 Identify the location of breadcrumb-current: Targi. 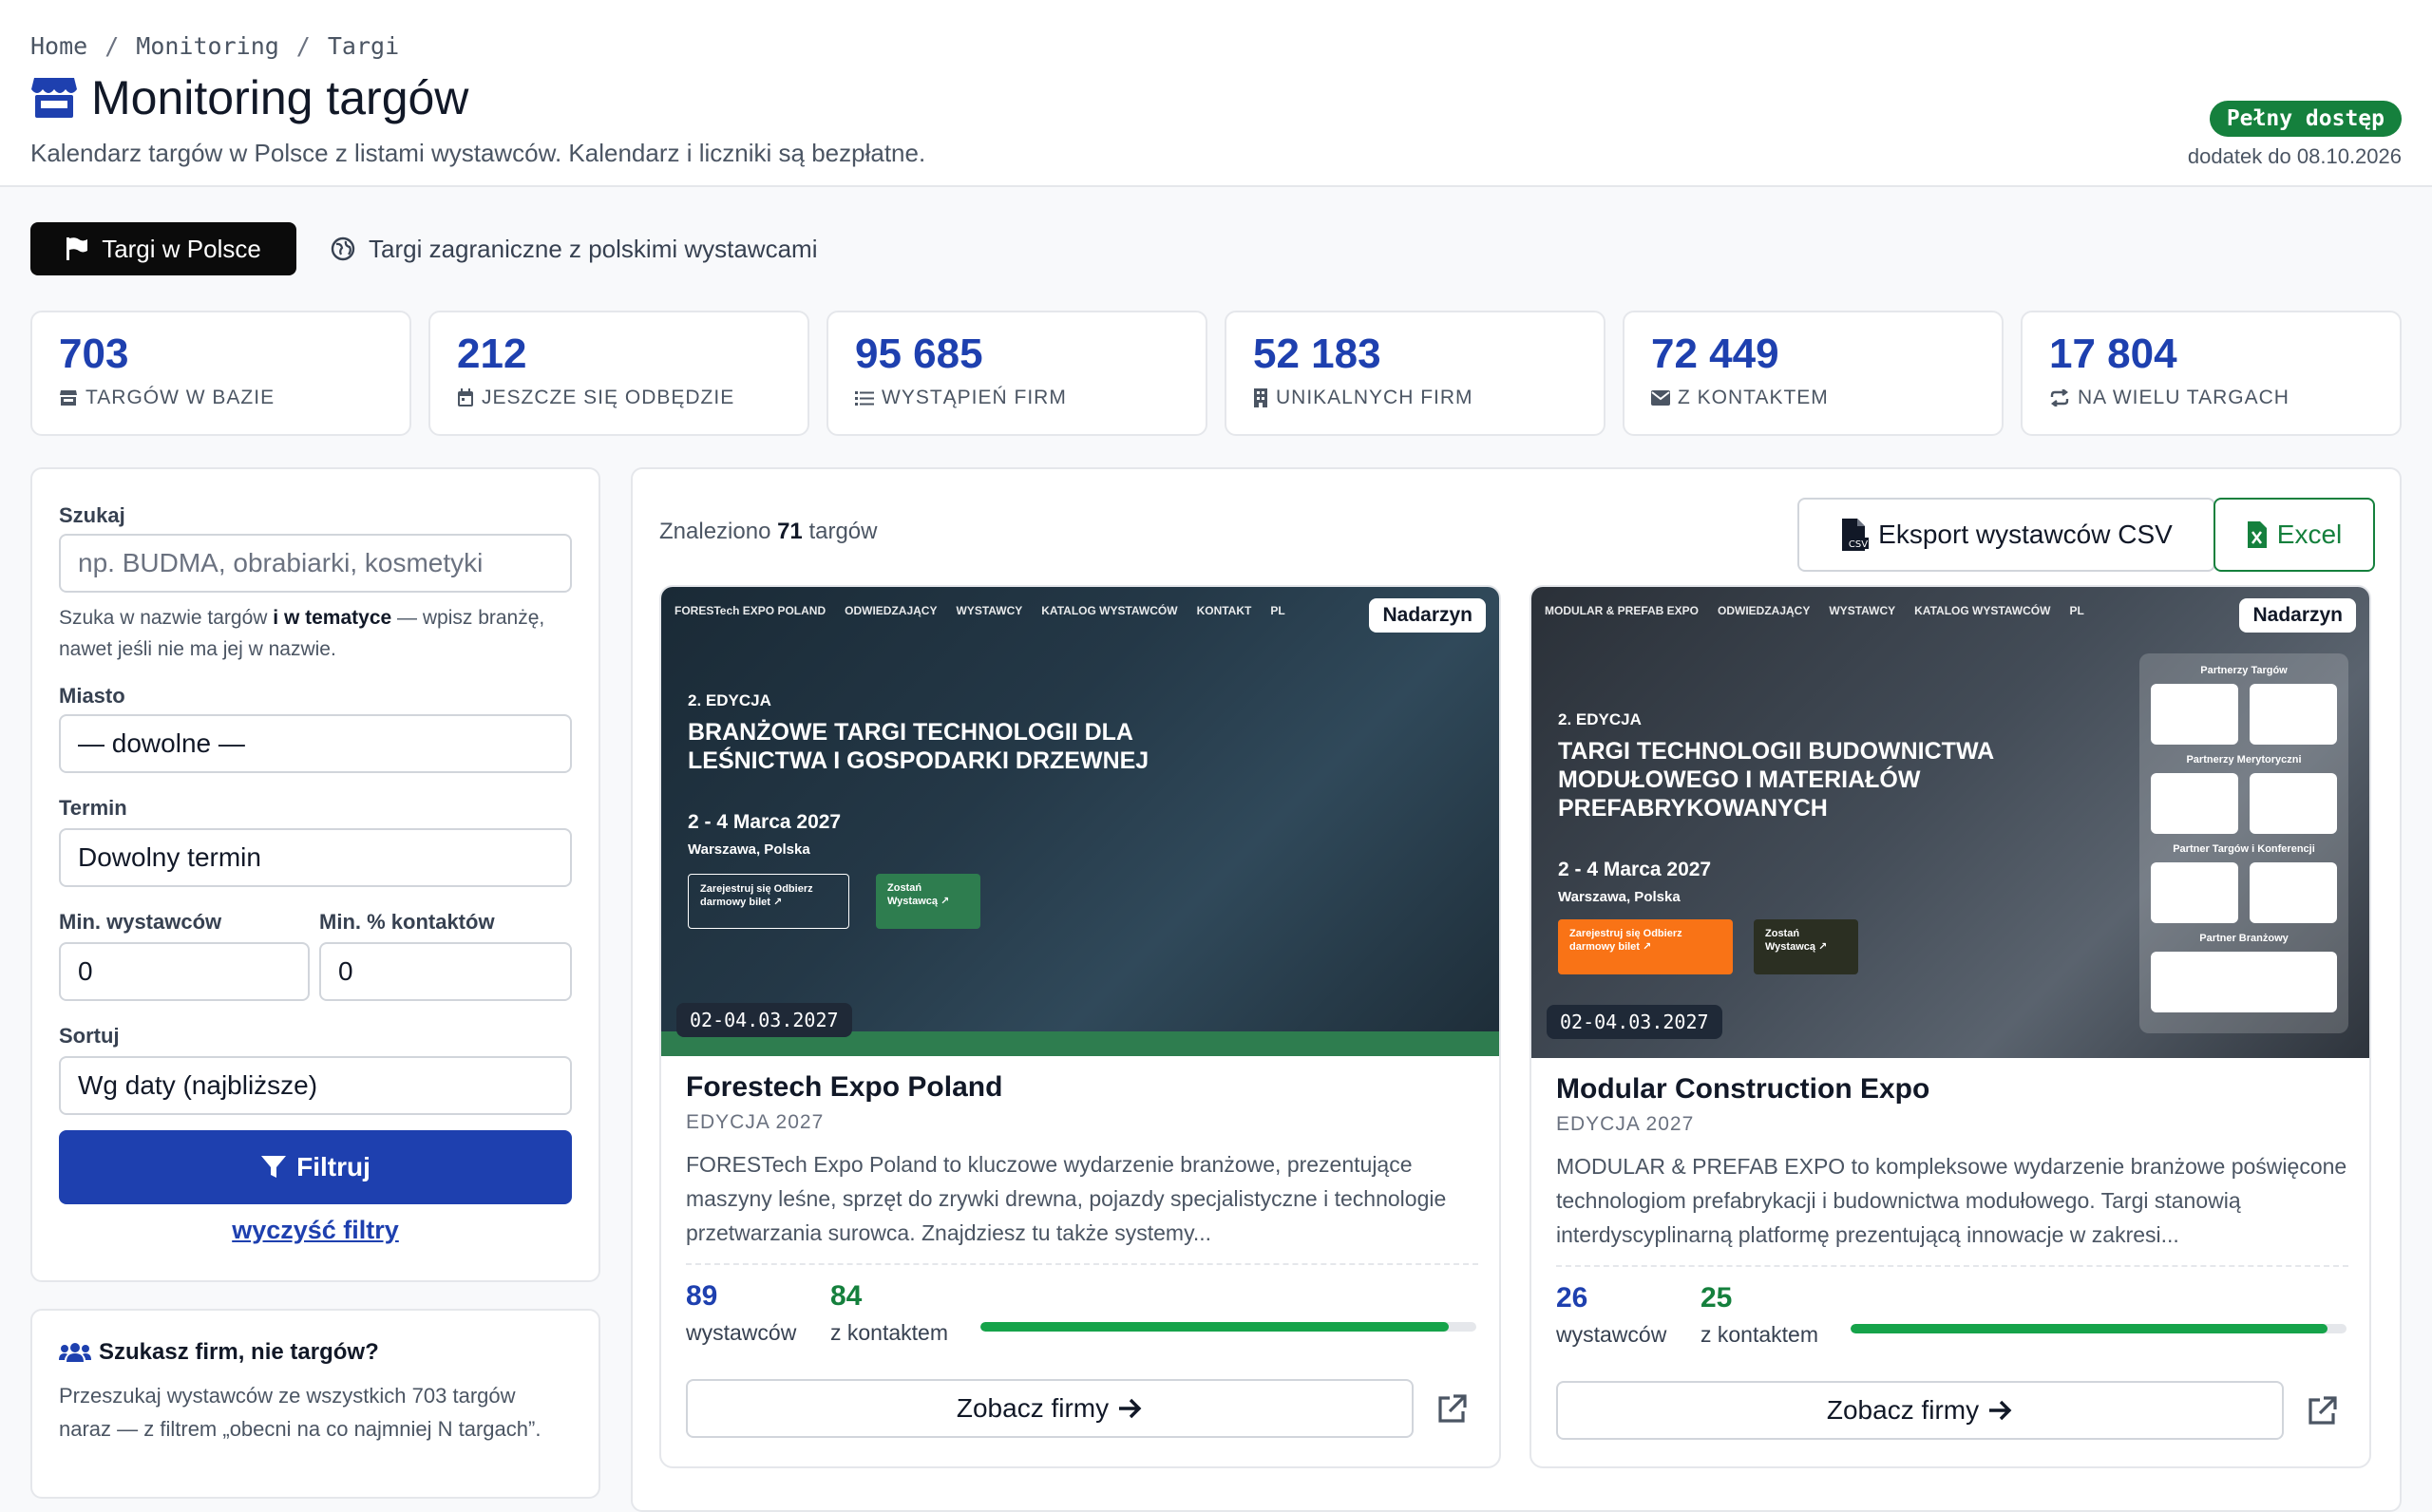
(363, 46).